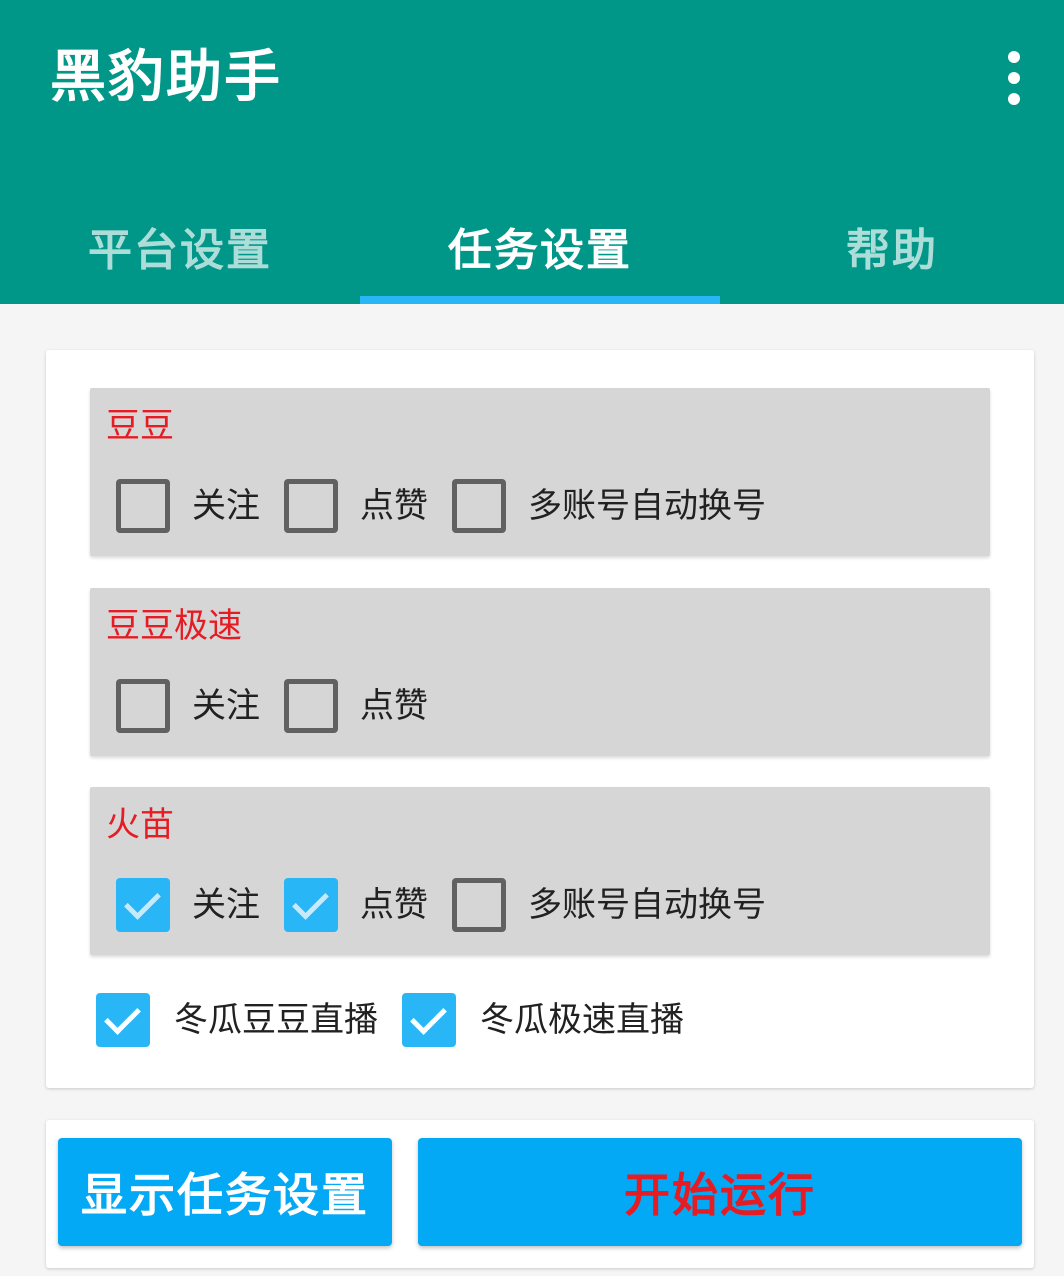 This screenshot has height=1276, width=1064. I want to click on group-title: 豆豆, so click(140, 426).